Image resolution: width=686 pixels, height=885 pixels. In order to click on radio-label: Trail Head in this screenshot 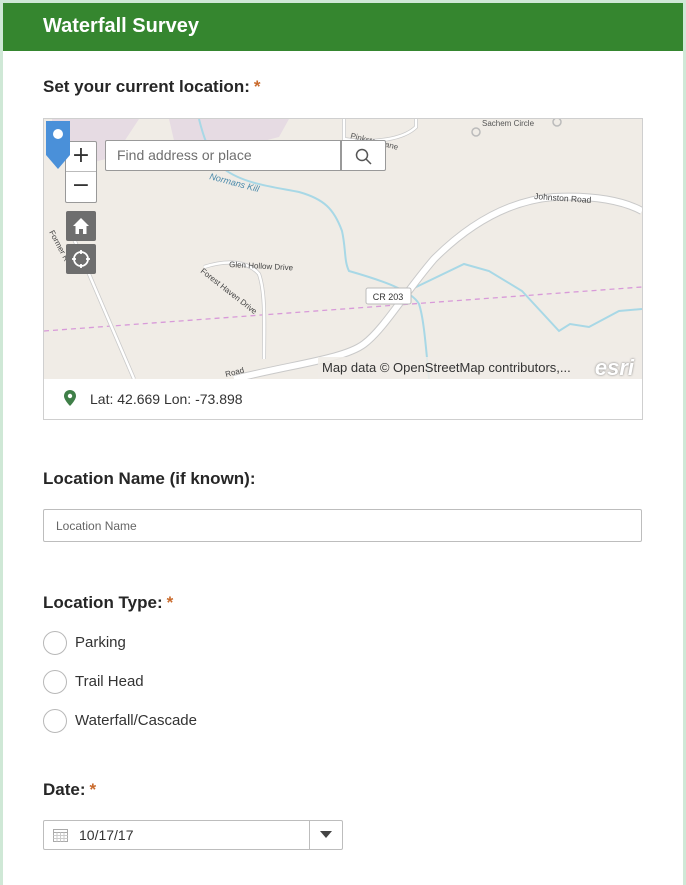, I will do `click(109, 681)`.